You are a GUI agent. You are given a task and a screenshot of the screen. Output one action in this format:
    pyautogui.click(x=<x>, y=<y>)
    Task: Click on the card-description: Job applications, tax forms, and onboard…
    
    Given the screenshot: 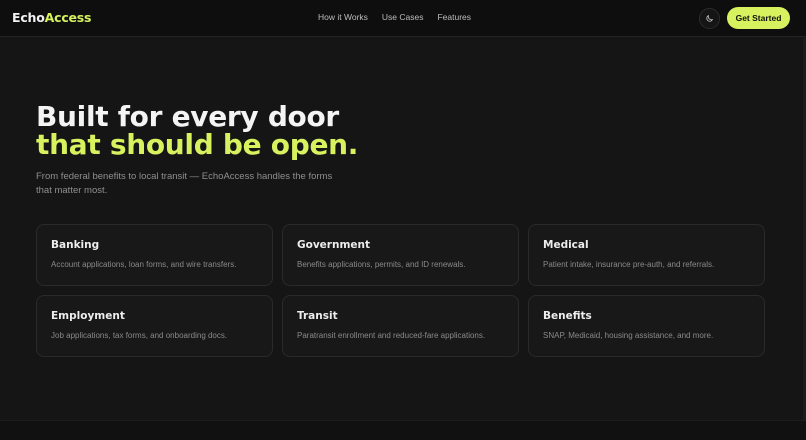 What is the action you would take?
    pyautogui.click(x=139, y=335)
    